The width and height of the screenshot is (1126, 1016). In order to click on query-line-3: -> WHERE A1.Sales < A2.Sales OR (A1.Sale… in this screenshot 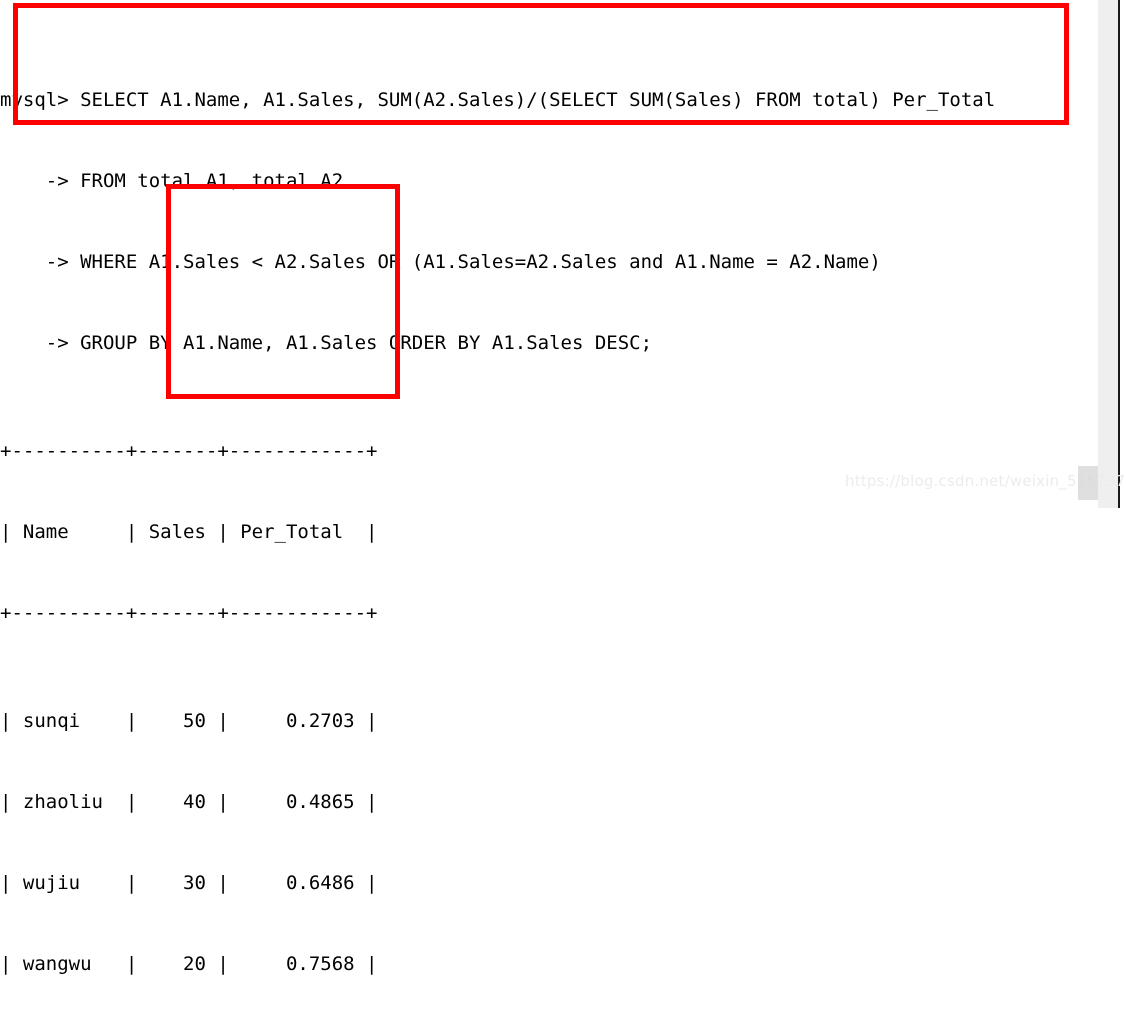, I will do `click(440, 262)`.